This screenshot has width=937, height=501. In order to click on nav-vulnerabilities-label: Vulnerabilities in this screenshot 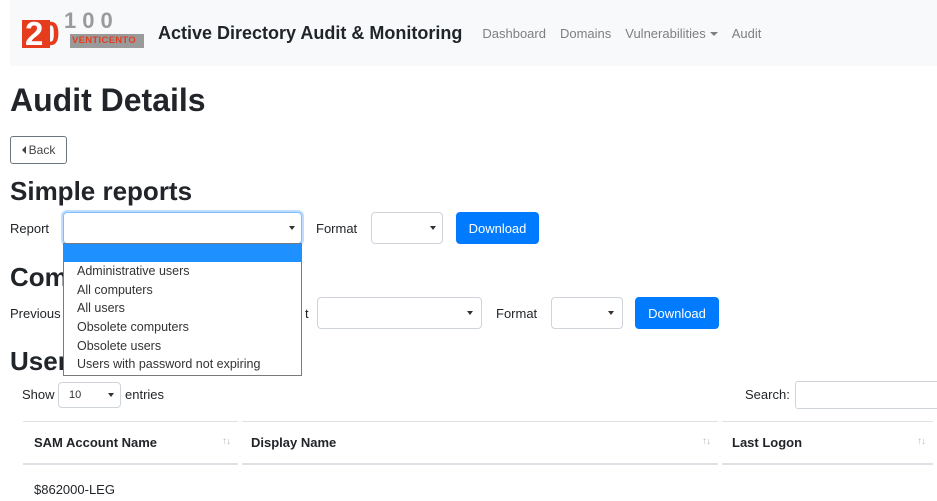, I will do `click(665, 33)`.